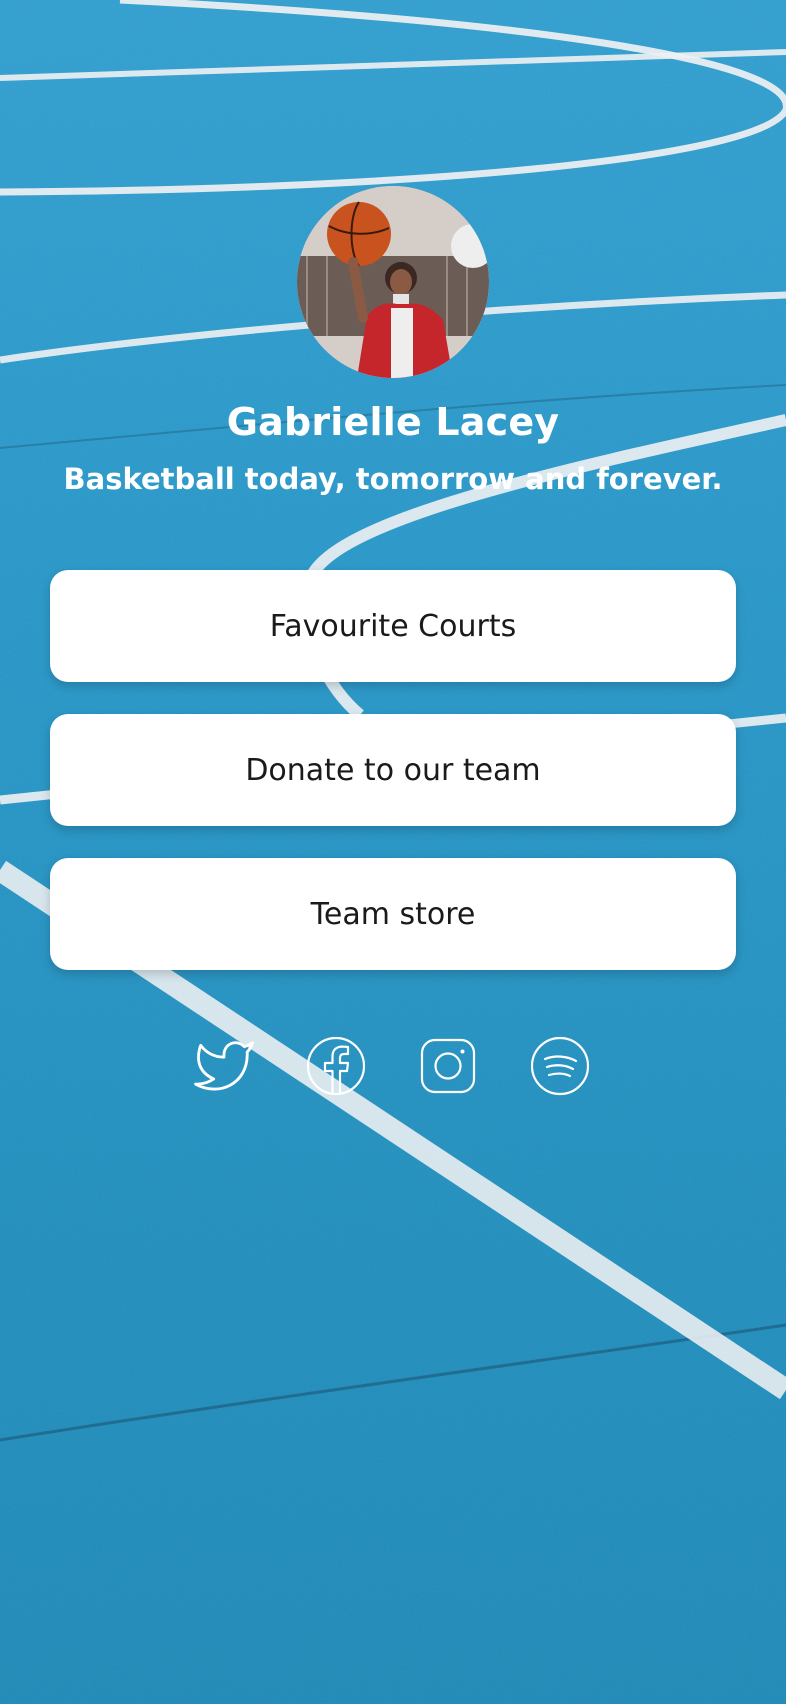 The width and height of the screenshot is (786, 1704). Describe the element at coordinates (393, 1066) in the screenshot. I see `social-links` at that location.